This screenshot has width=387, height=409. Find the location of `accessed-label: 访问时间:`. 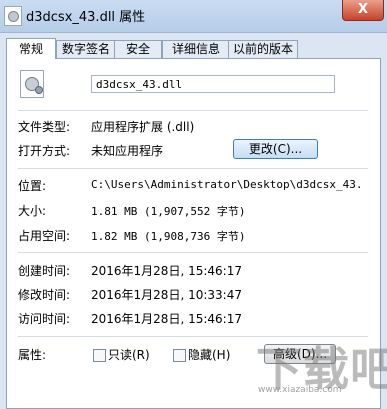

accessed-label: 访问时间: is located at coordinates (44, 319).